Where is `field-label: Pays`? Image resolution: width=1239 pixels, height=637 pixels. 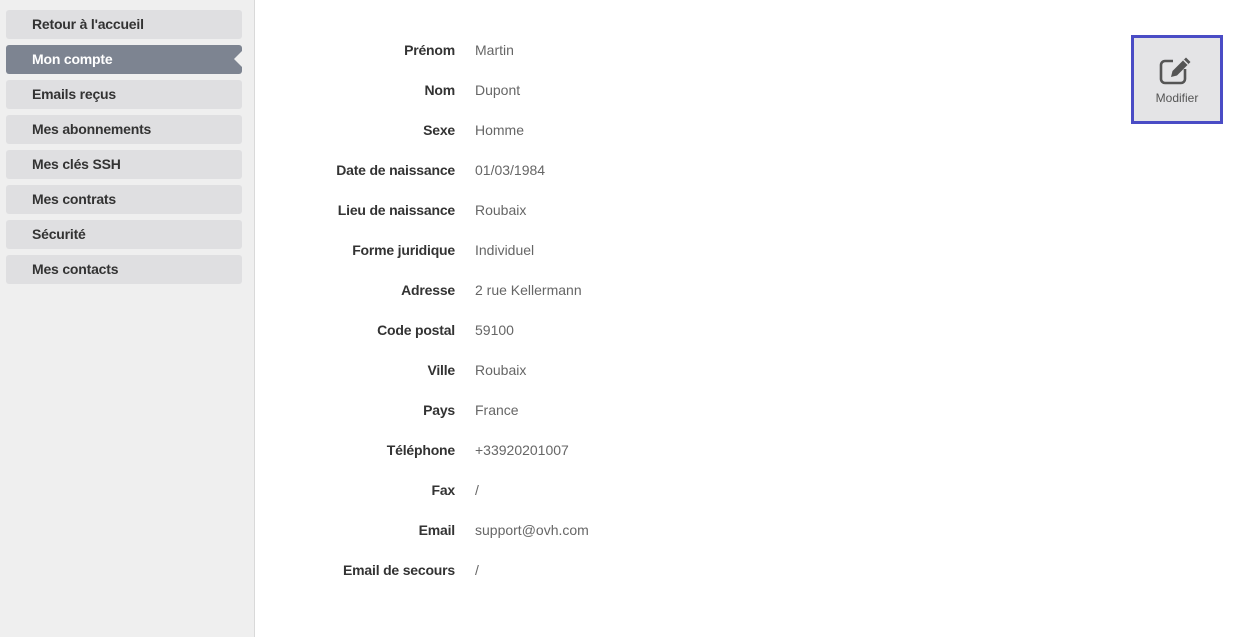 field-label: Pays is located at coordinates (439, 410).